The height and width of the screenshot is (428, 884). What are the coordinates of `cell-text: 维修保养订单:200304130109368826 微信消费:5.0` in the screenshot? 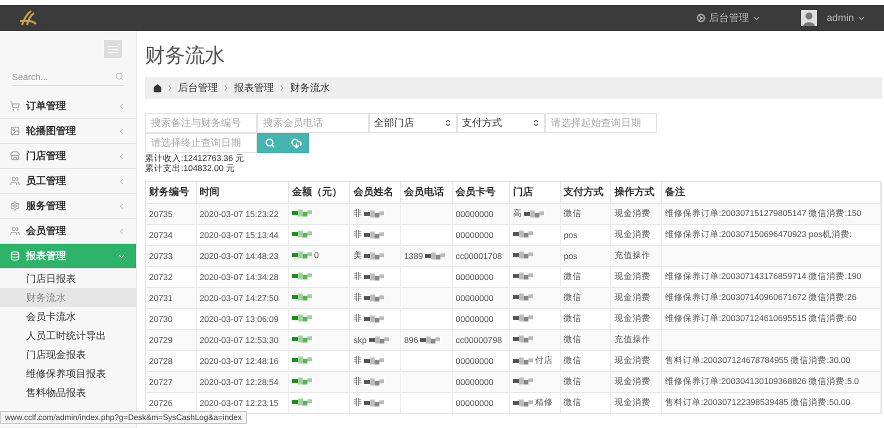 It's located at (761, 382).